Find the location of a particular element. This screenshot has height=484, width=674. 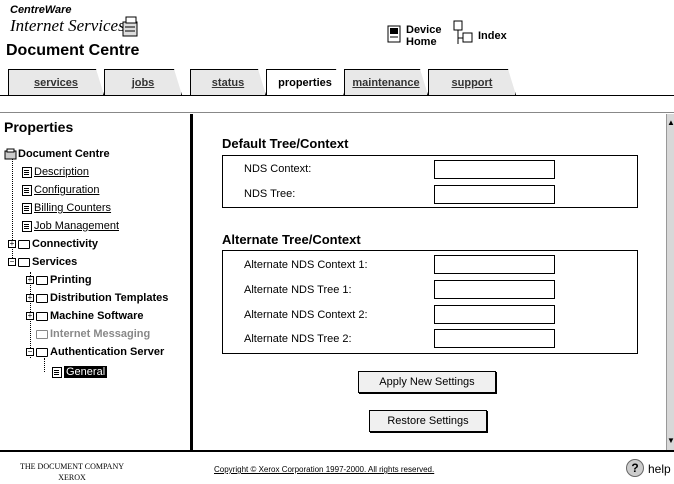

sidebar-item-label: Configuration is located at coordinates (67, 190).